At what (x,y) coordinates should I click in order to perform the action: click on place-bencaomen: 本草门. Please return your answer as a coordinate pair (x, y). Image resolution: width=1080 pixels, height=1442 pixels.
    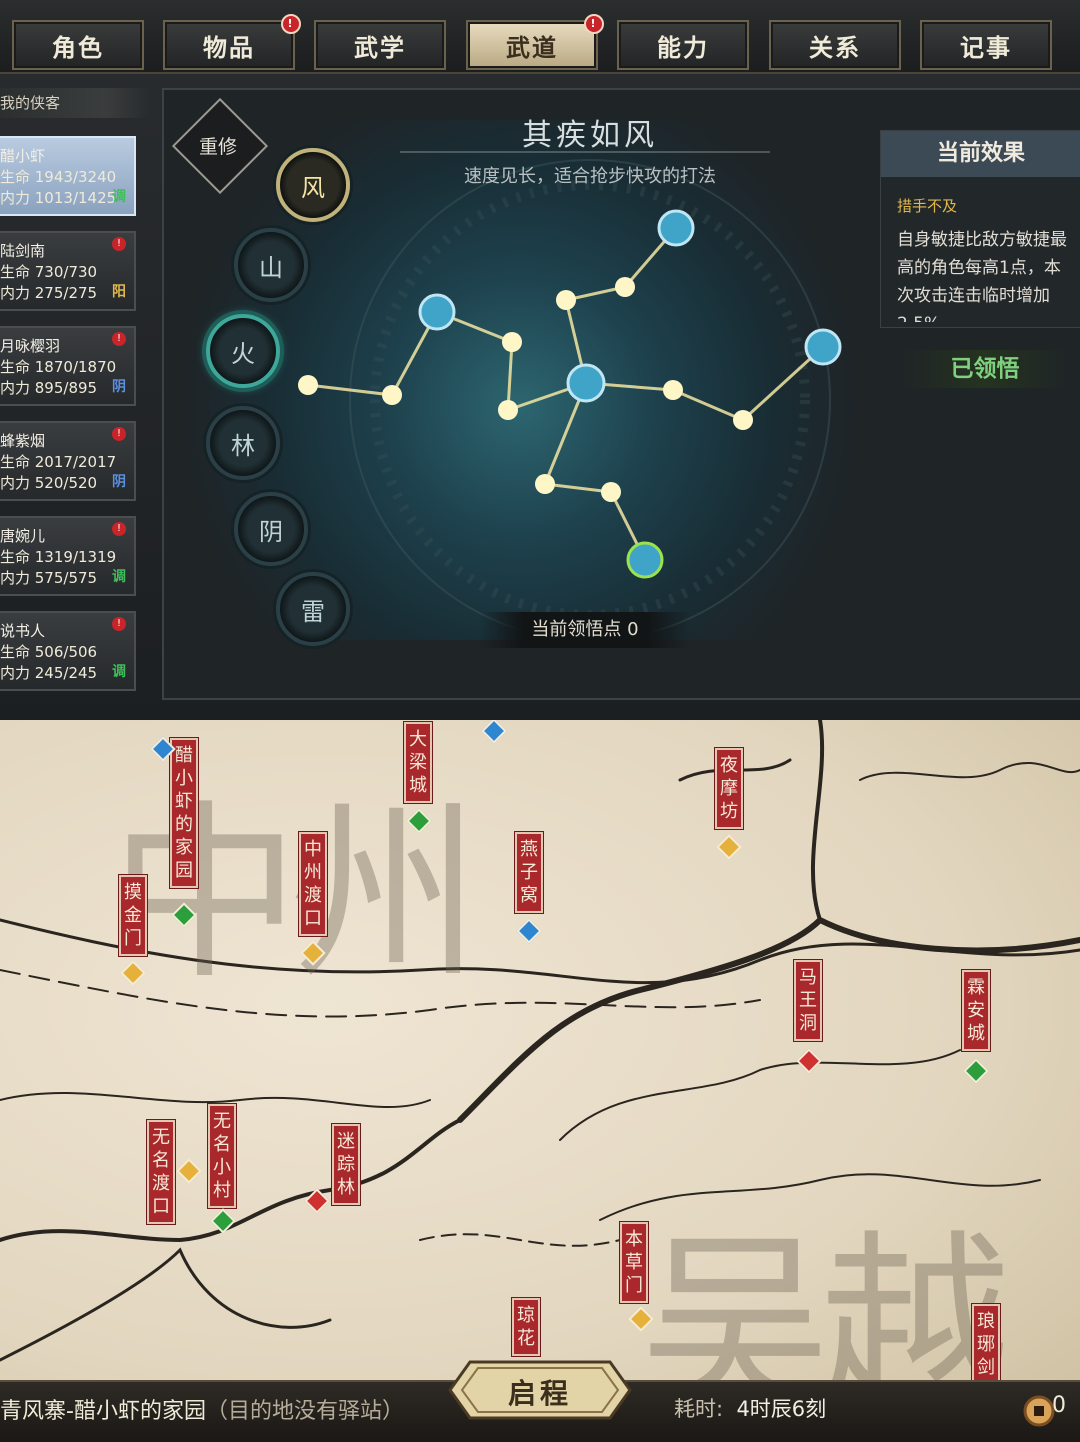
    Looking at the image, I should click on (634, 1262).